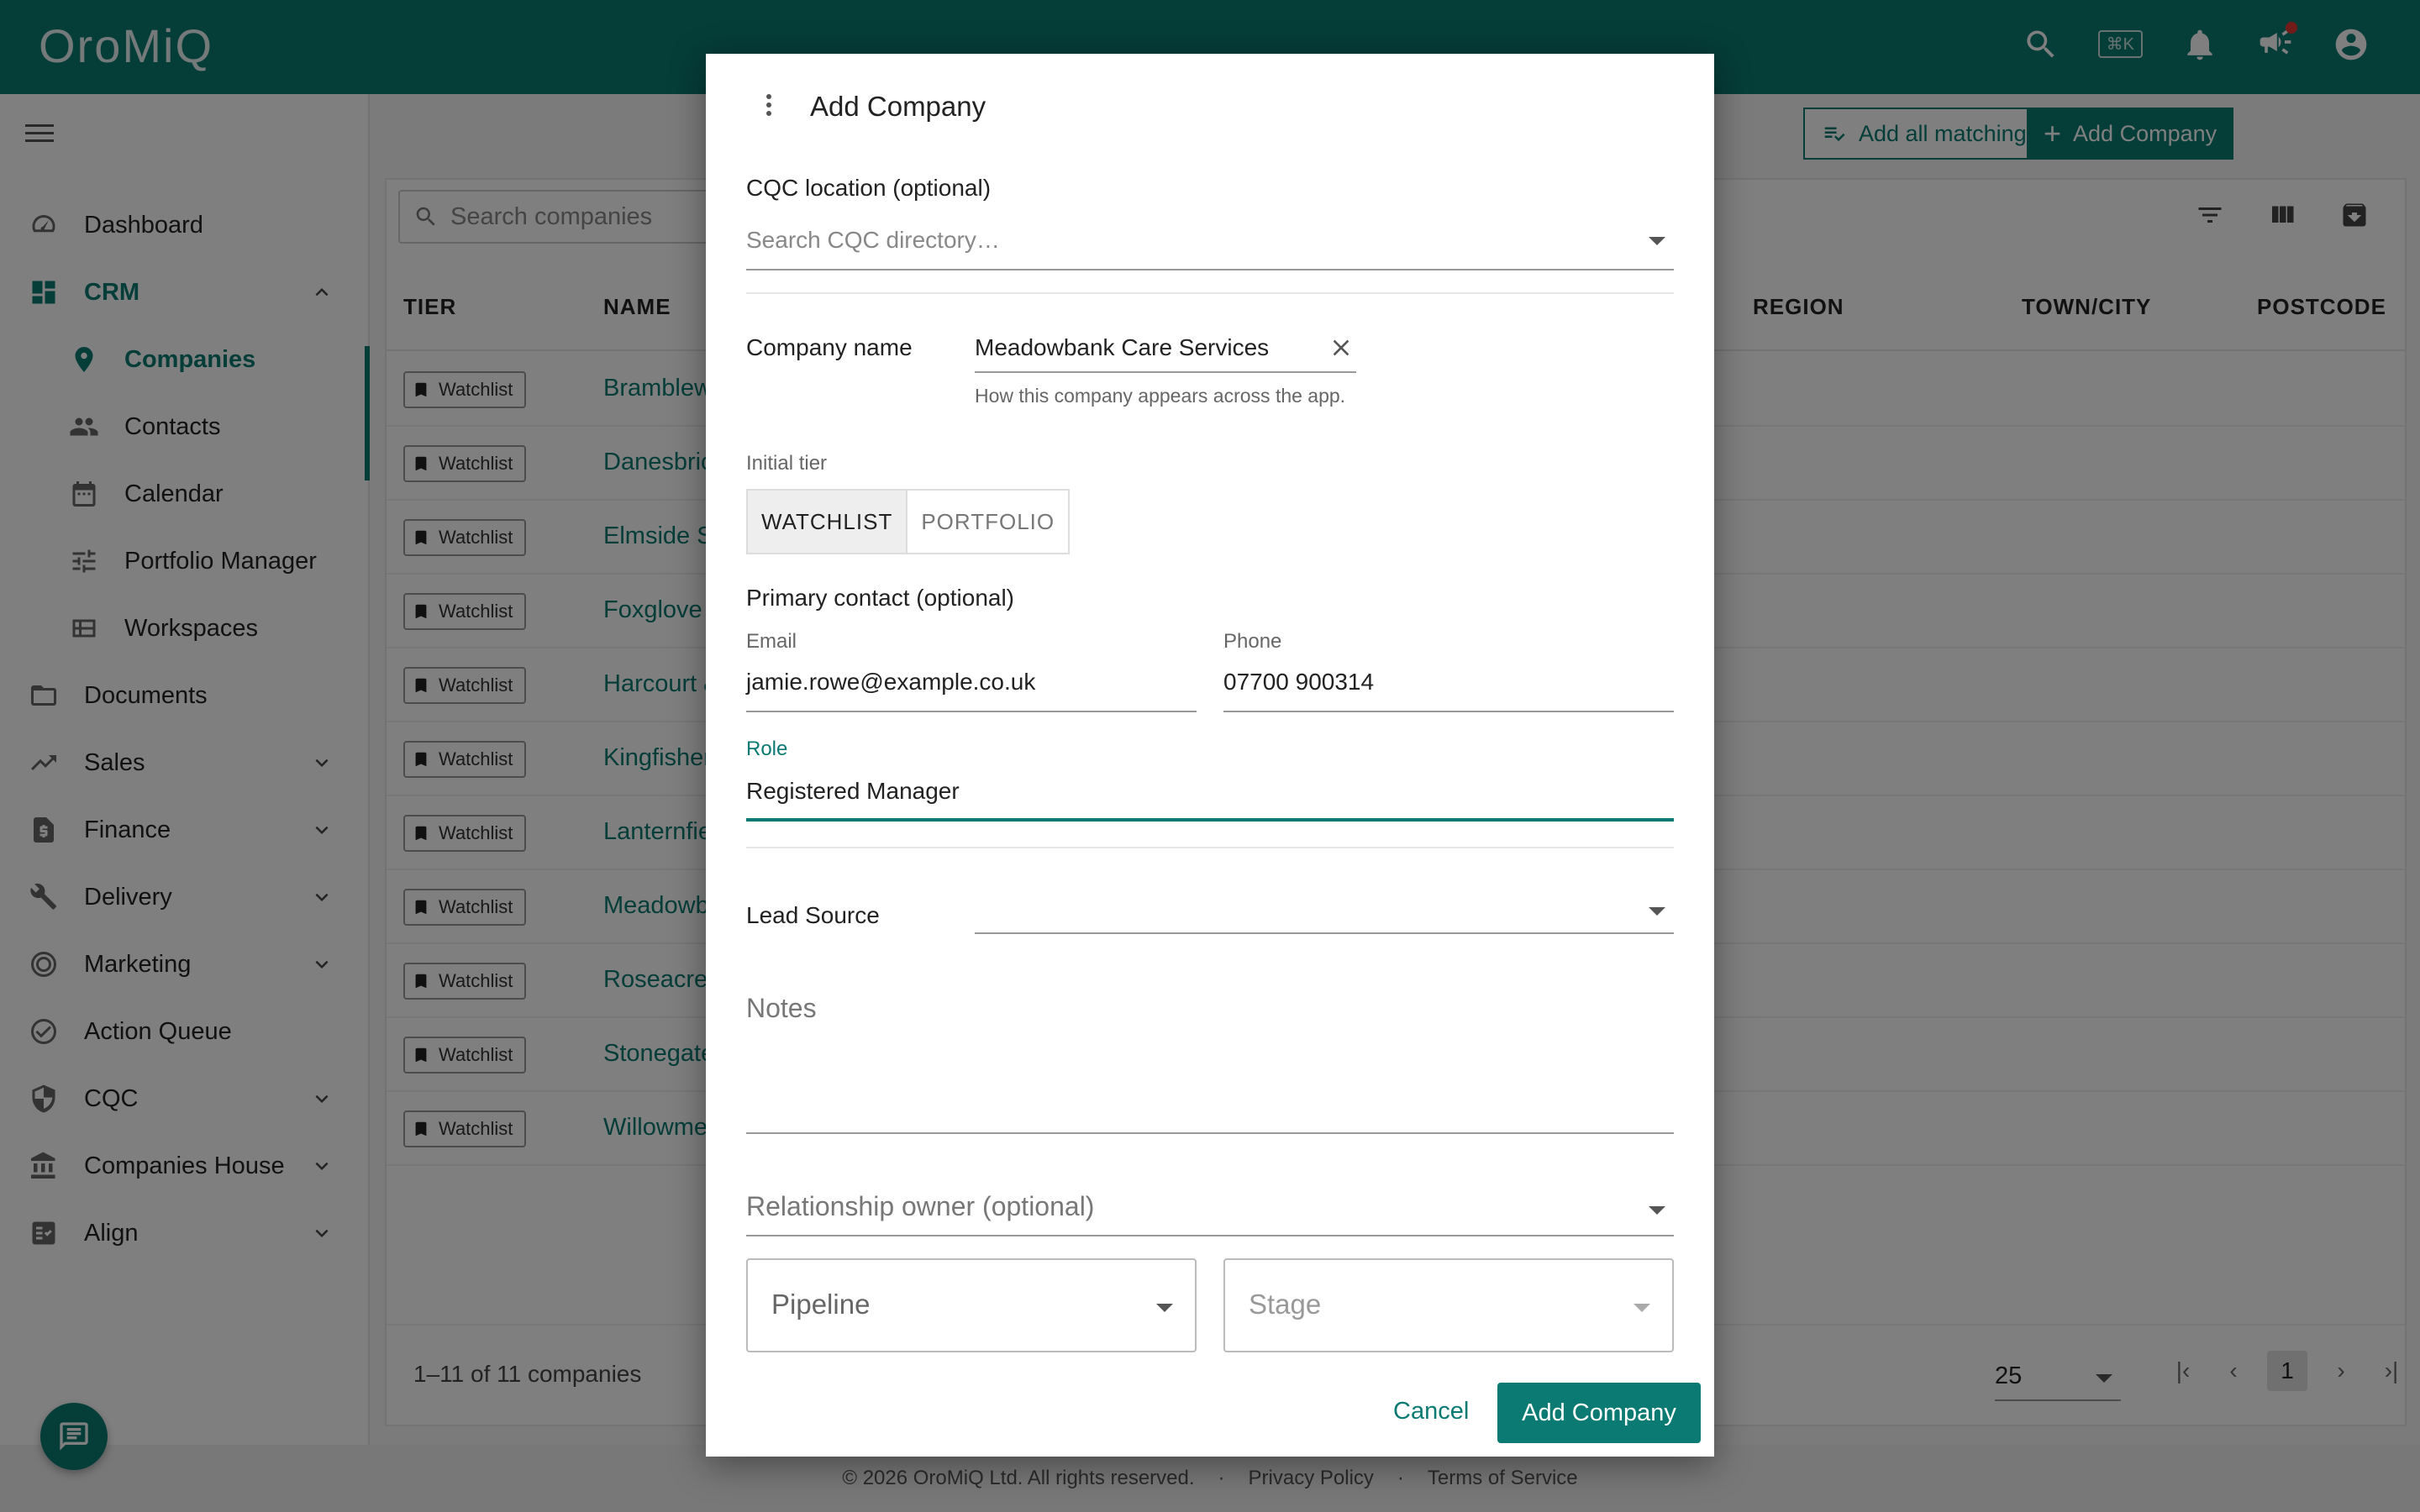 This screenshot has width=2420, height=1512. What do you see at coordinates (1210, 793) in the screenshot?
I see `role-field: Registered Manager` at bounding box center [1210, 793].